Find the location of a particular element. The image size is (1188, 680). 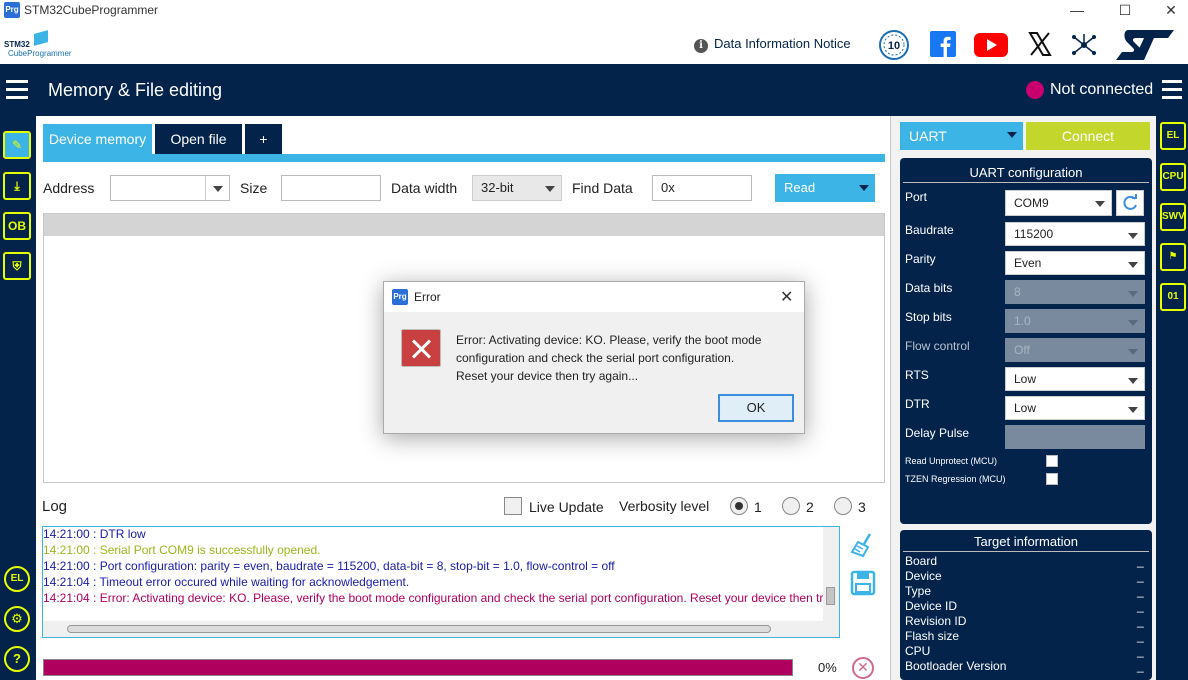

target-information-title: Target information is located at coordinates (1026, 541).